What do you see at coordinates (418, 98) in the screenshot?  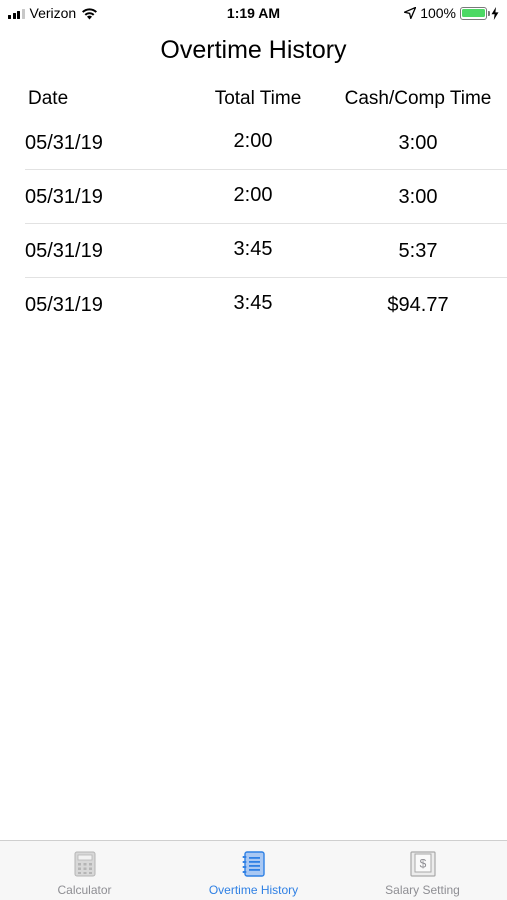 I see `header-cash-comp-time: Cash/Comp Time` at bounding box center [418, 98].